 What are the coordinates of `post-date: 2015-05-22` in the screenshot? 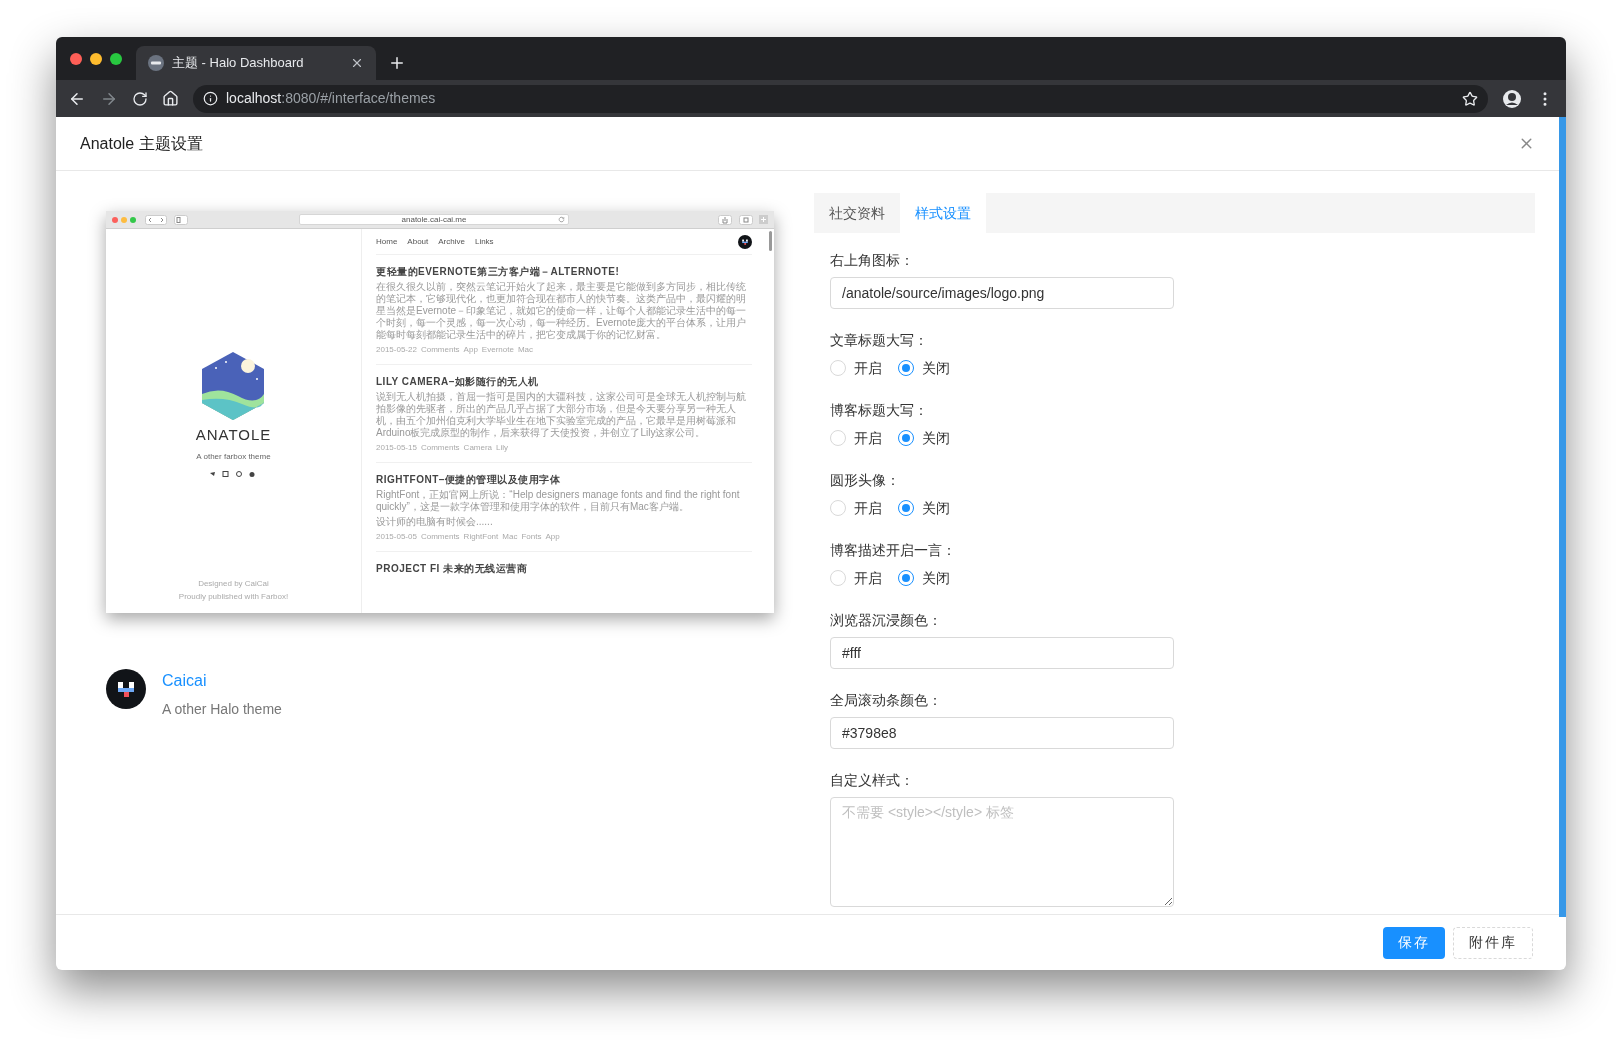 It's located at (396, 350).